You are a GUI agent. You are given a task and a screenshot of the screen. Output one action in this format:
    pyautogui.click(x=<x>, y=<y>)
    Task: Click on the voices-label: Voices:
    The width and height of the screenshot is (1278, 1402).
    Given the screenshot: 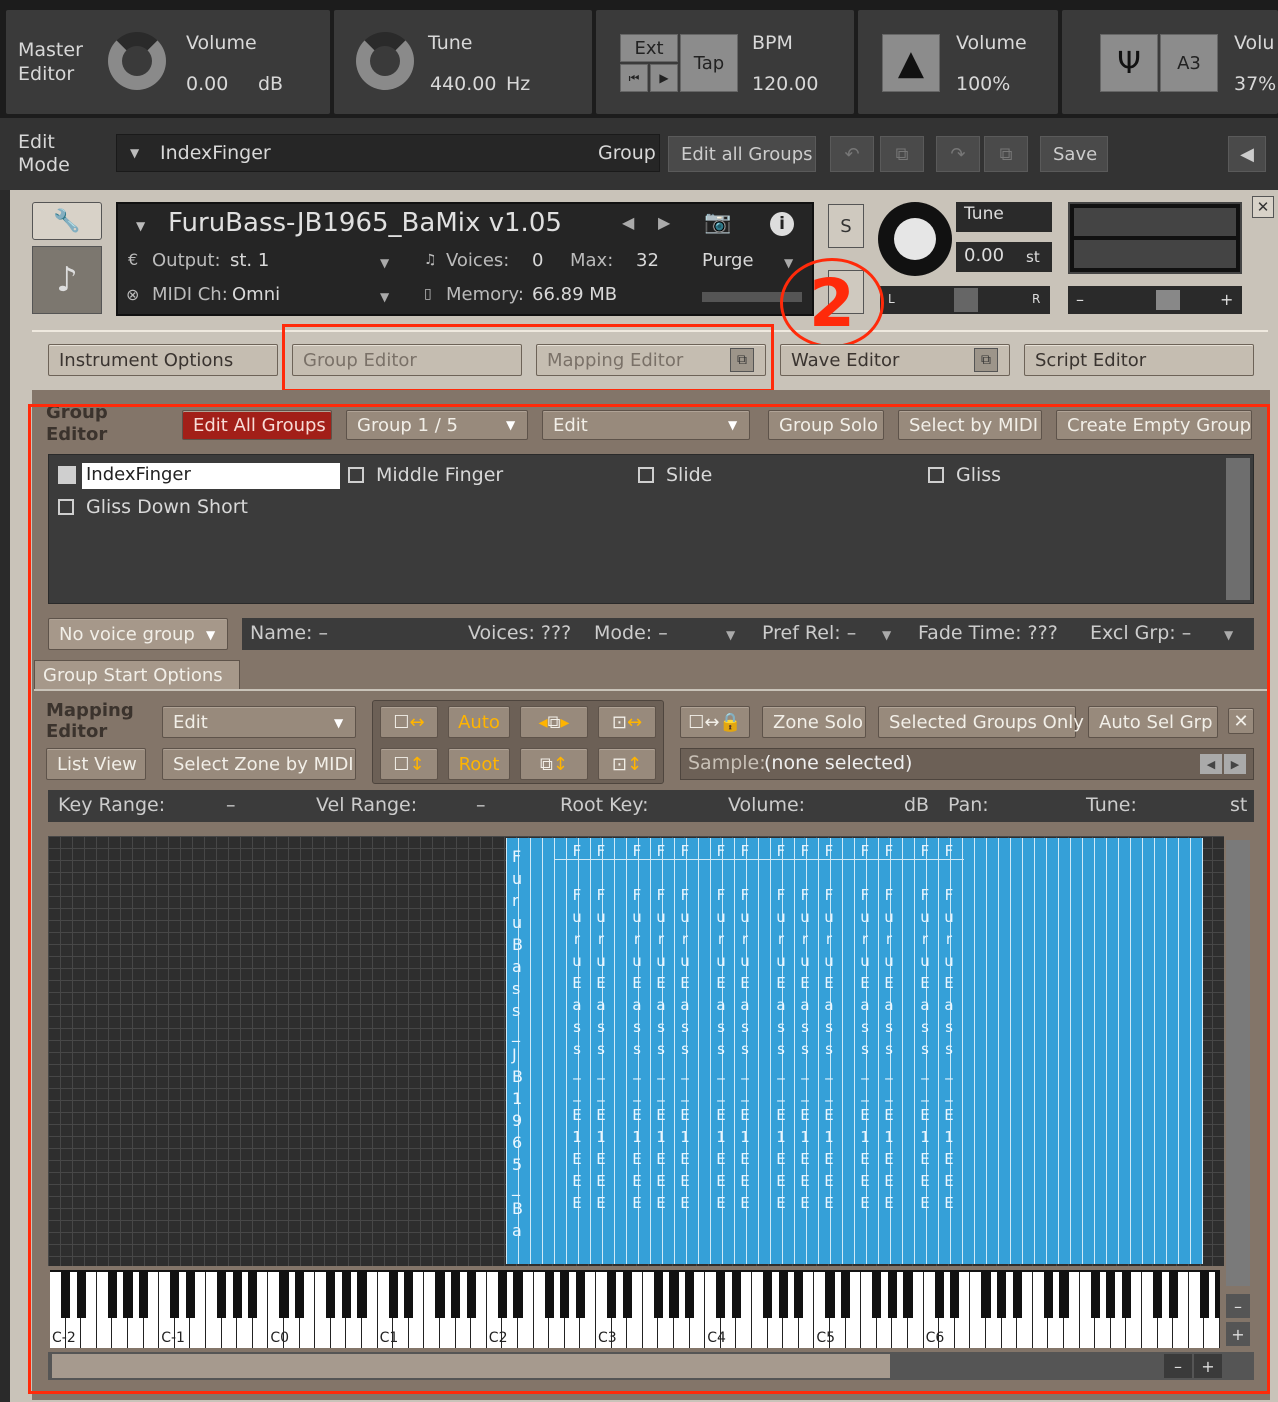 What is the action you would take?
    pyautogui.click(x=478, y=260)
    